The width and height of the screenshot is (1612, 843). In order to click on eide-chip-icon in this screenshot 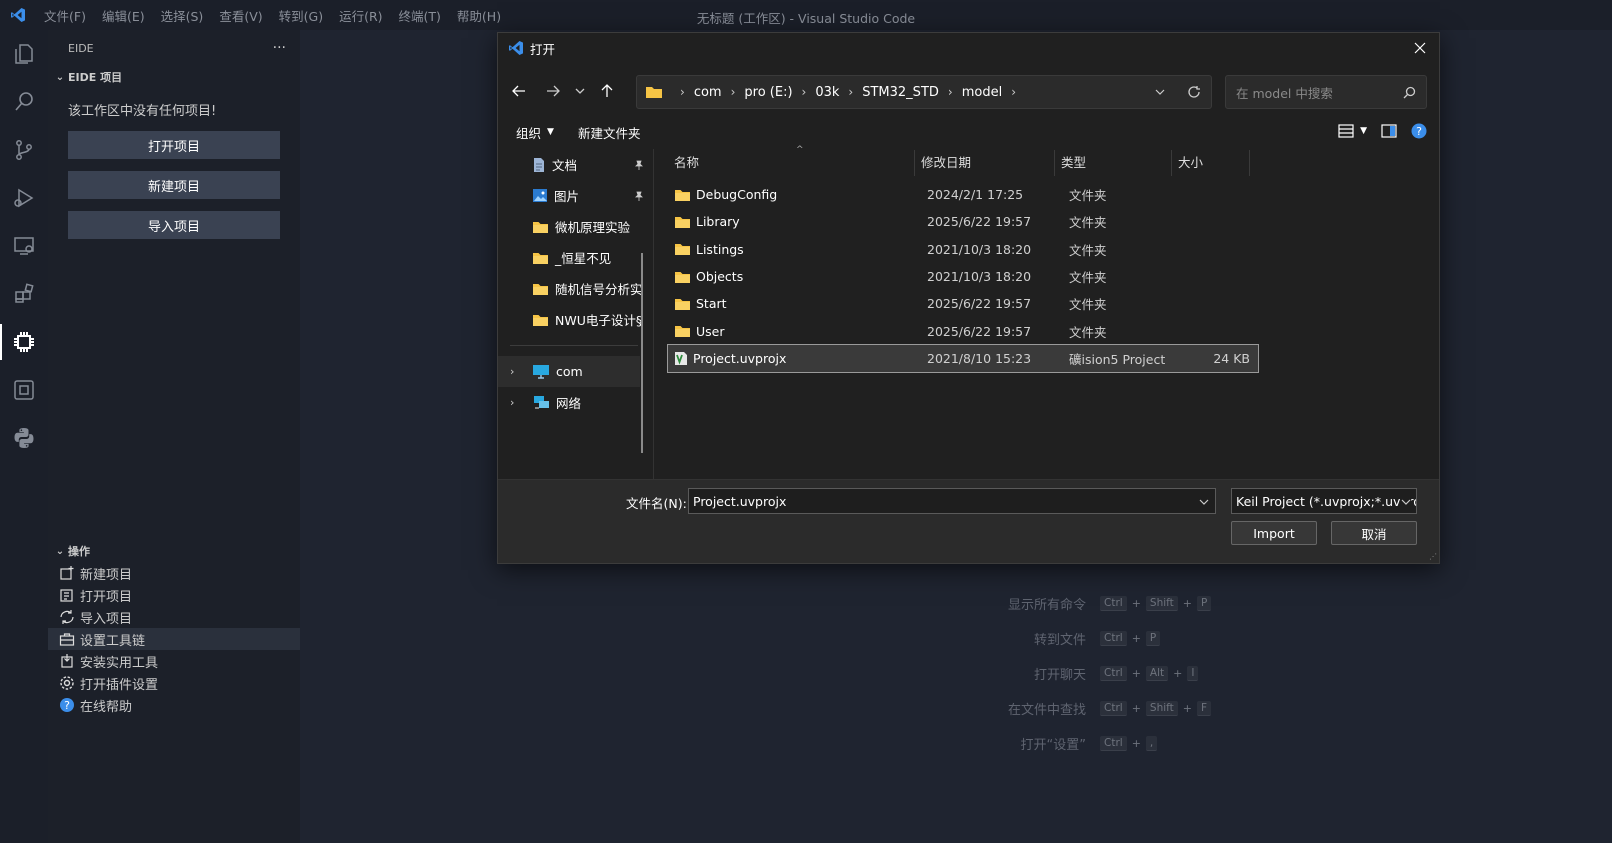, I will do `click(24, 342)`.